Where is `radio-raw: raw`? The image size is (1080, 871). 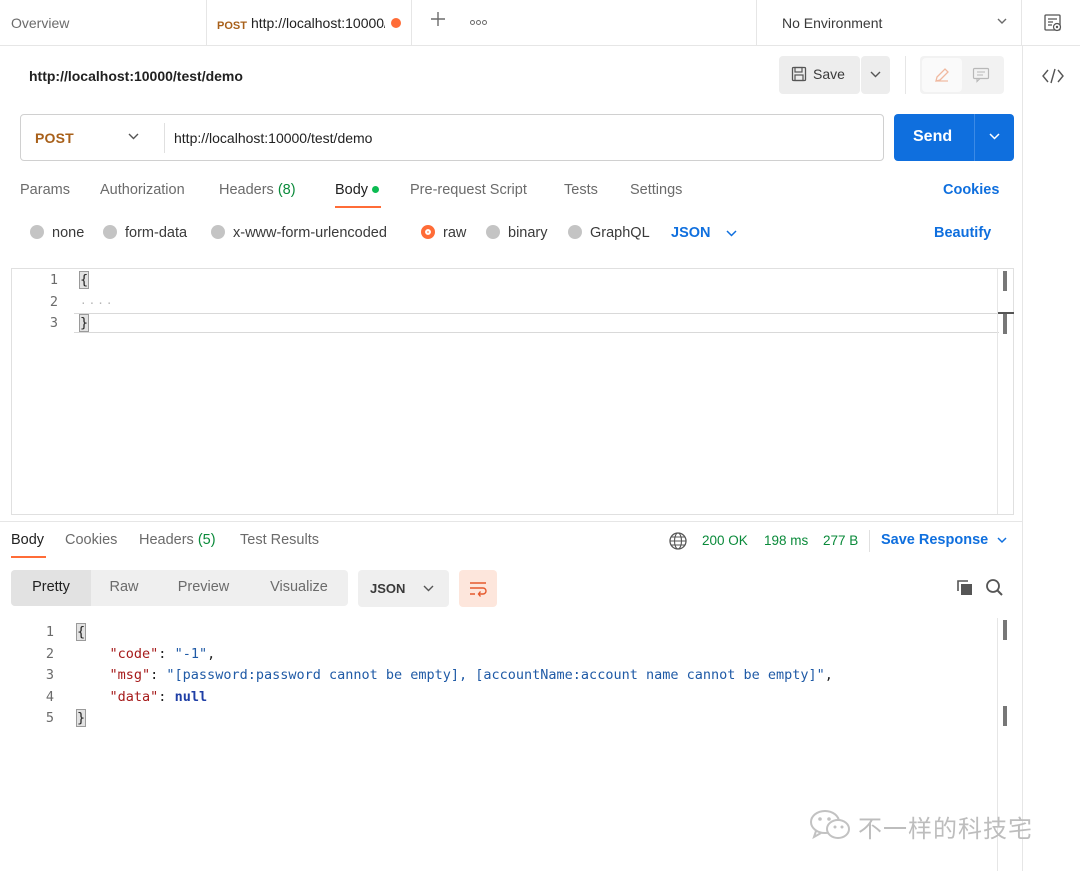
radio-raw: raw is located at coordinates (443, 233).